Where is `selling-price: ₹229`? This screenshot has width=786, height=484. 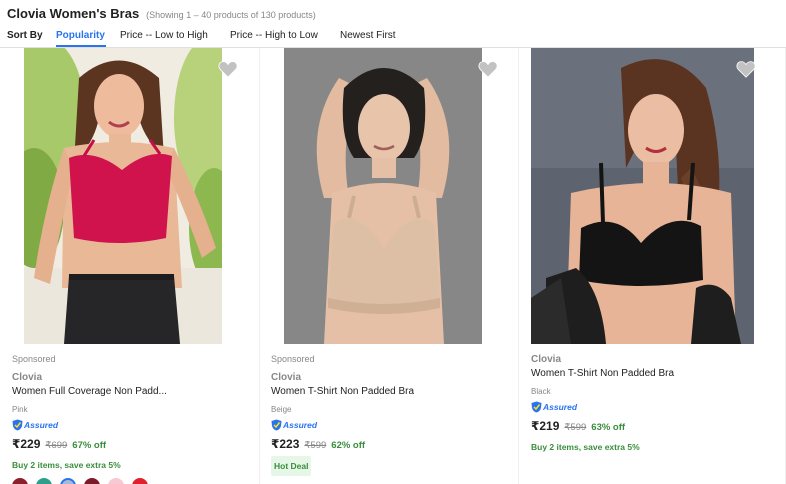 selling-price: ₹229 is located at coordinates (26, 444).